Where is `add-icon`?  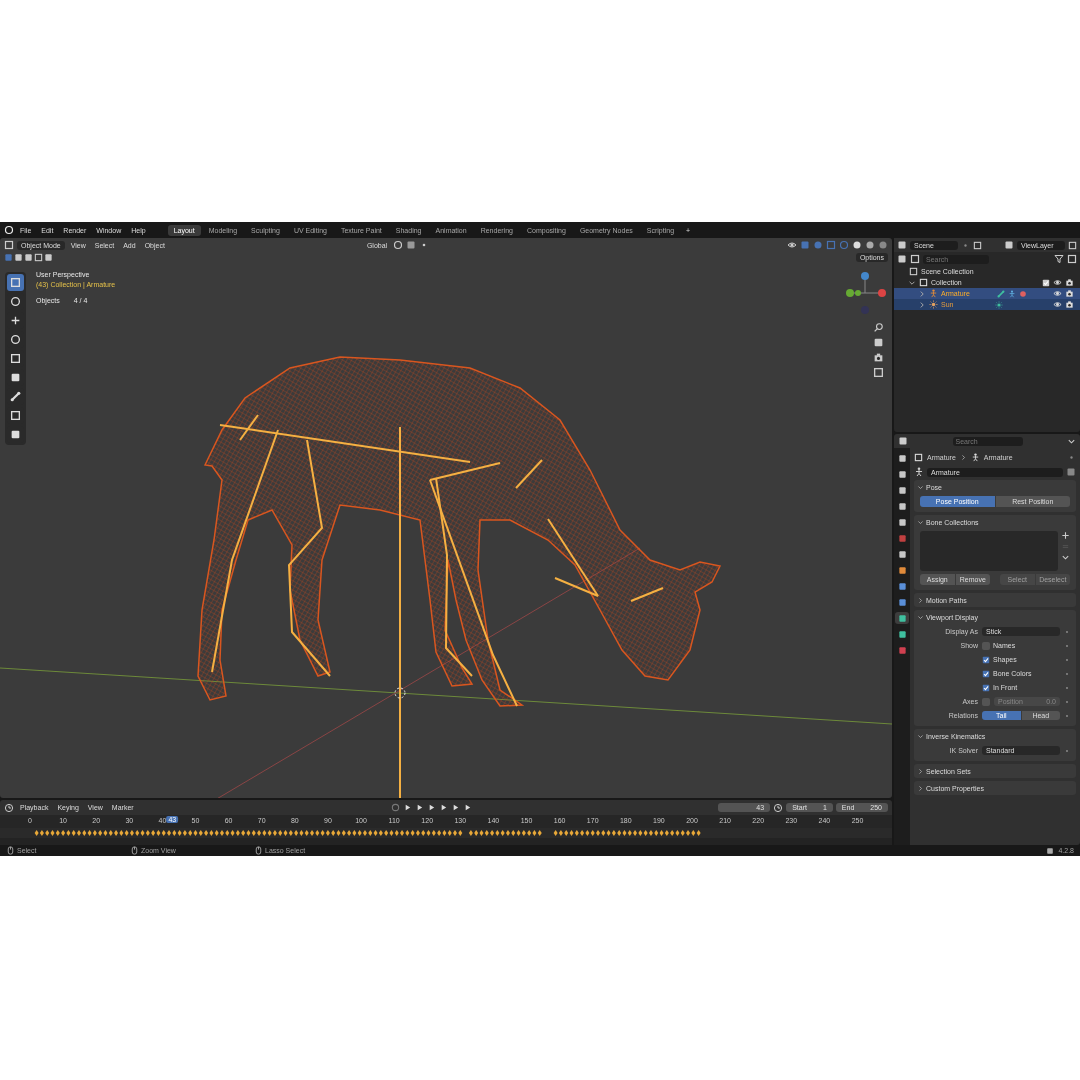
add-icon is located at coordinates (1065, 535).